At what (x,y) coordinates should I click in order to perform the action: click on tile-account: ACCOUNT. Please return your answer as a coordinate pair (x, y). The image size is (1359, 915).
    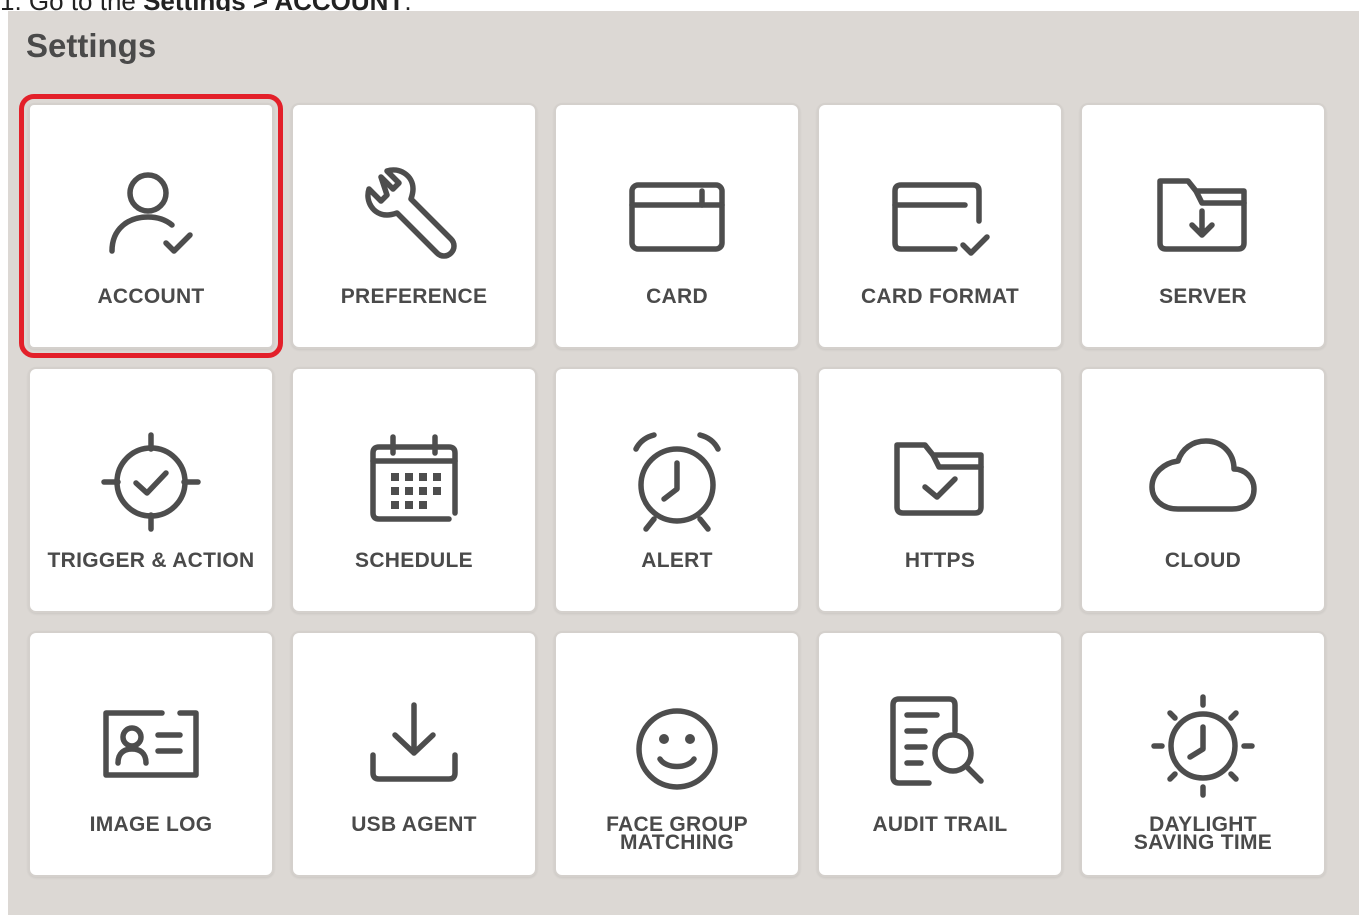
    Looking at the image, I should click on (151, 226).